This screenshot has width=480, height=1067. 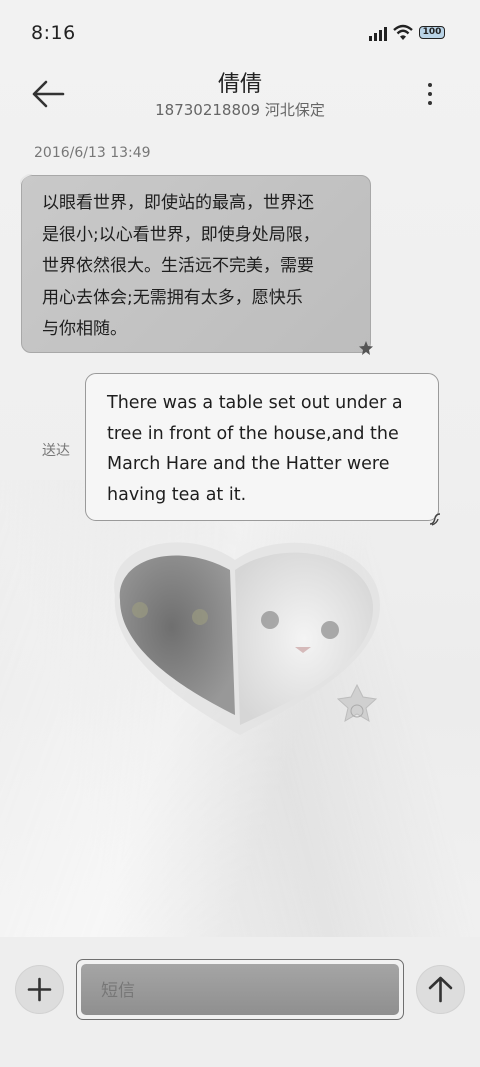 I want to click on message-line: 世界依然很大。生活远不完美，需要, so click(x=178, y=266).